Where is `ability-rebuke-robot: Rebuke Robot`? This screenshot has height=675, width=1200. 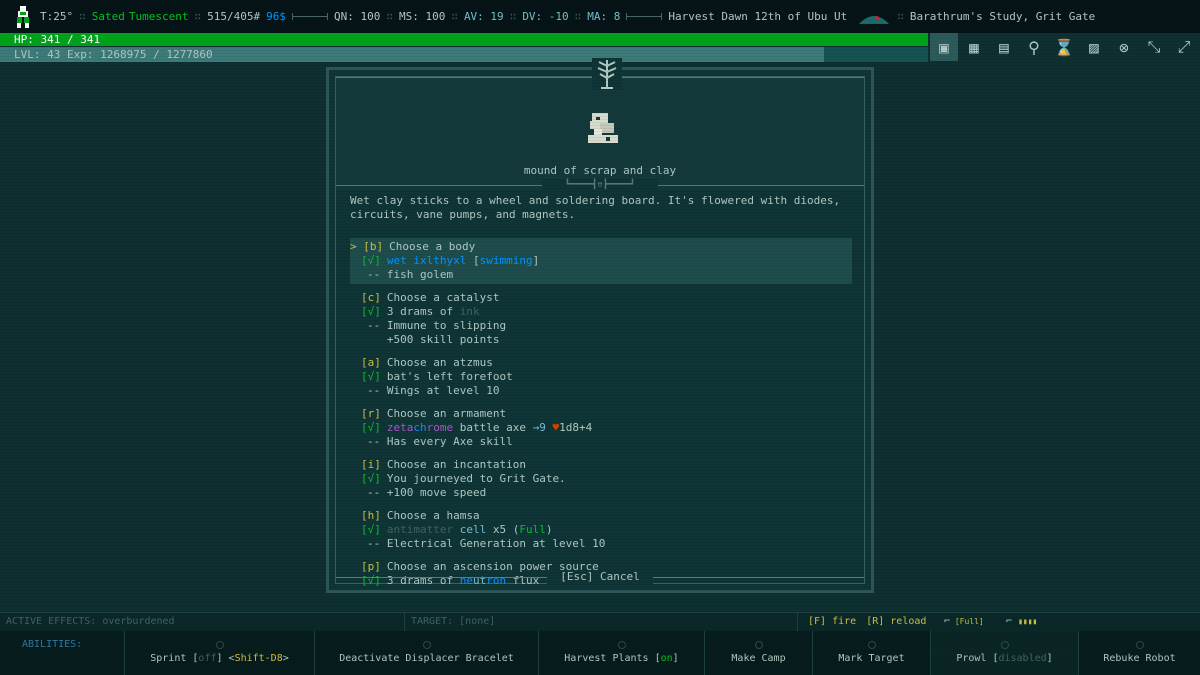 ability-rebuke-robot: Rebuke Robot is located at coordinates (1139, 653).